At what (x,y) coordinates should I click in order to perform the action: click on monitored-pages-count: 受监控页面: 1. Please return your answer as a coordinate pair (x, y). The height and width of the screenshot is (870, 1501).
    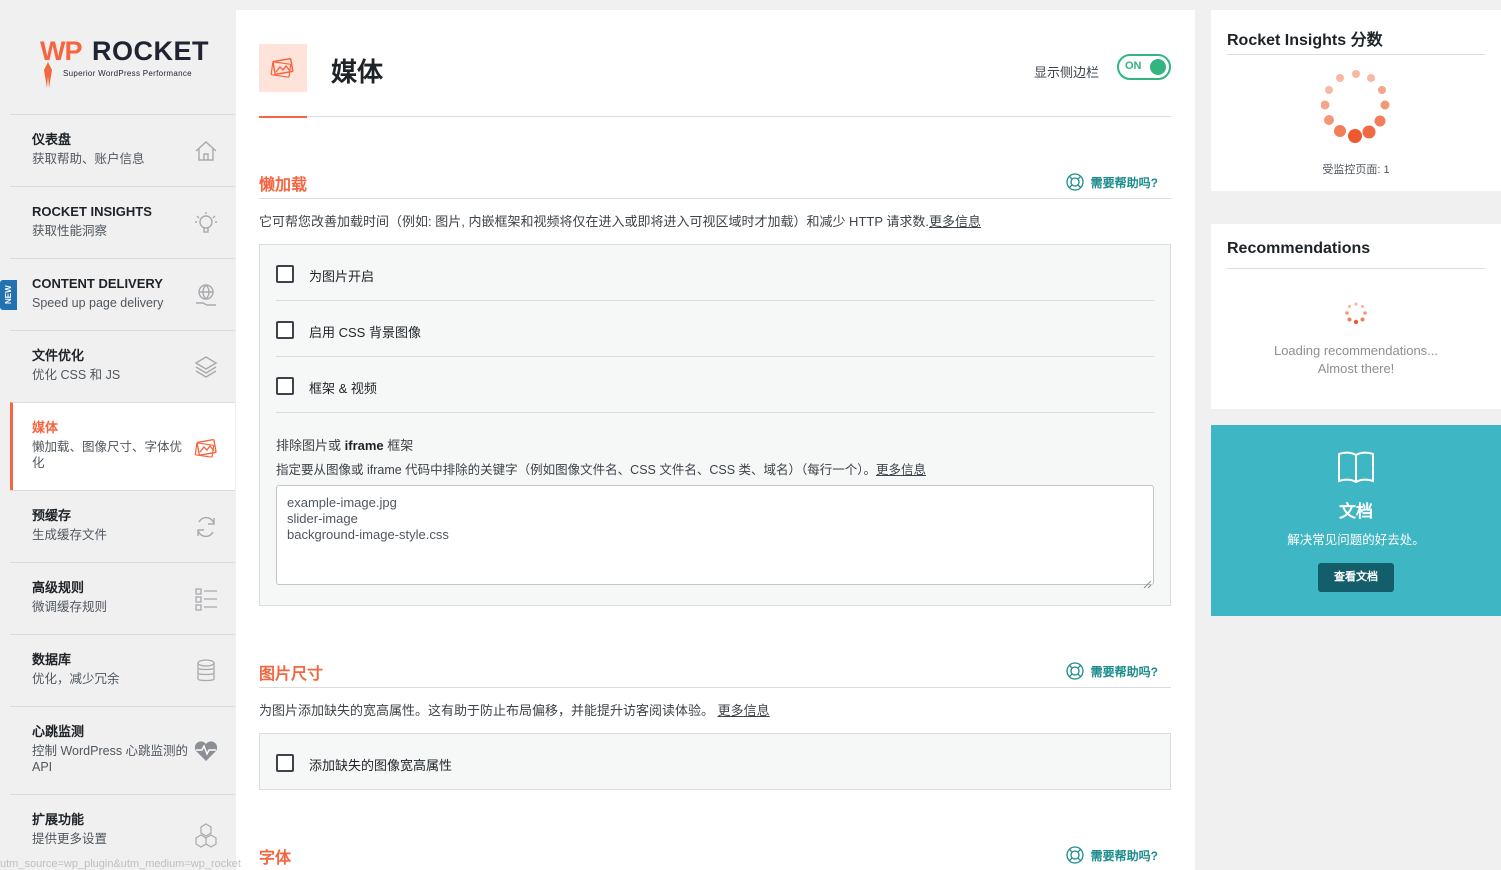
    Looking at the image, I should click on (1356, 170).